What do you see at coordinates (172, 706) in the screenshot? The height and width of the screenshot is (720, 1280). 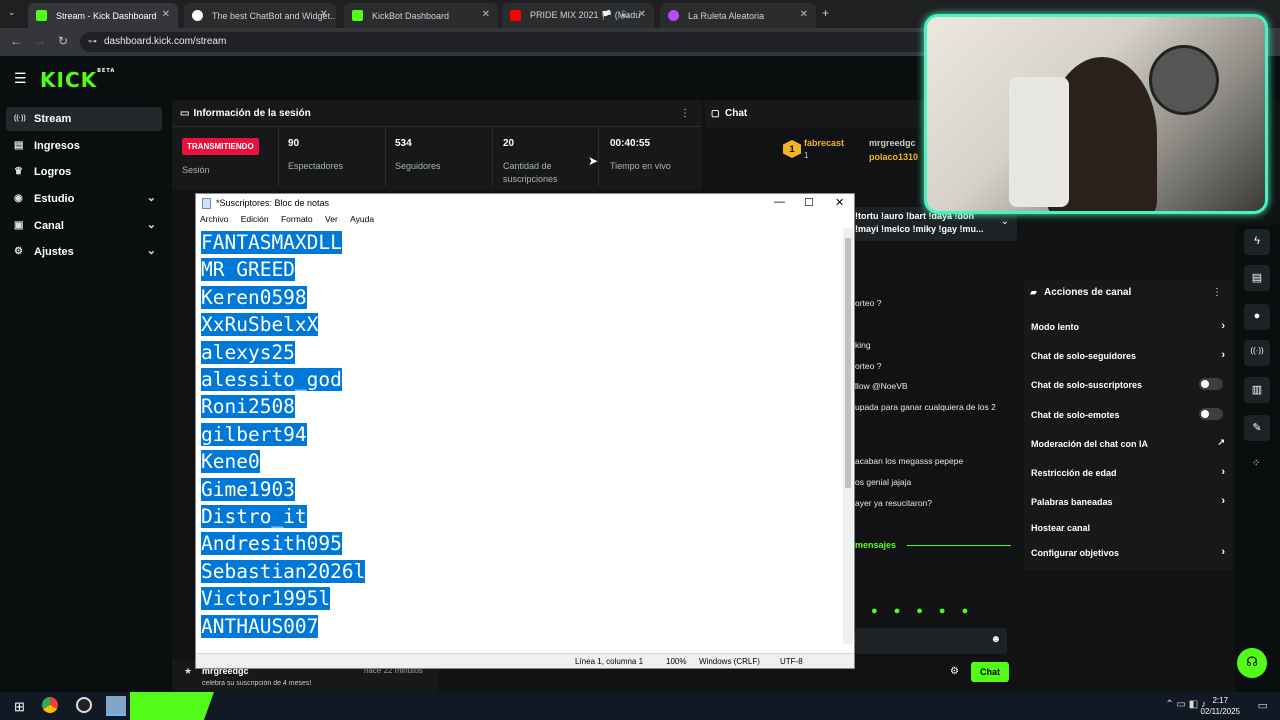 I see `taskbar-green-app` at bounding box center [172, 706].